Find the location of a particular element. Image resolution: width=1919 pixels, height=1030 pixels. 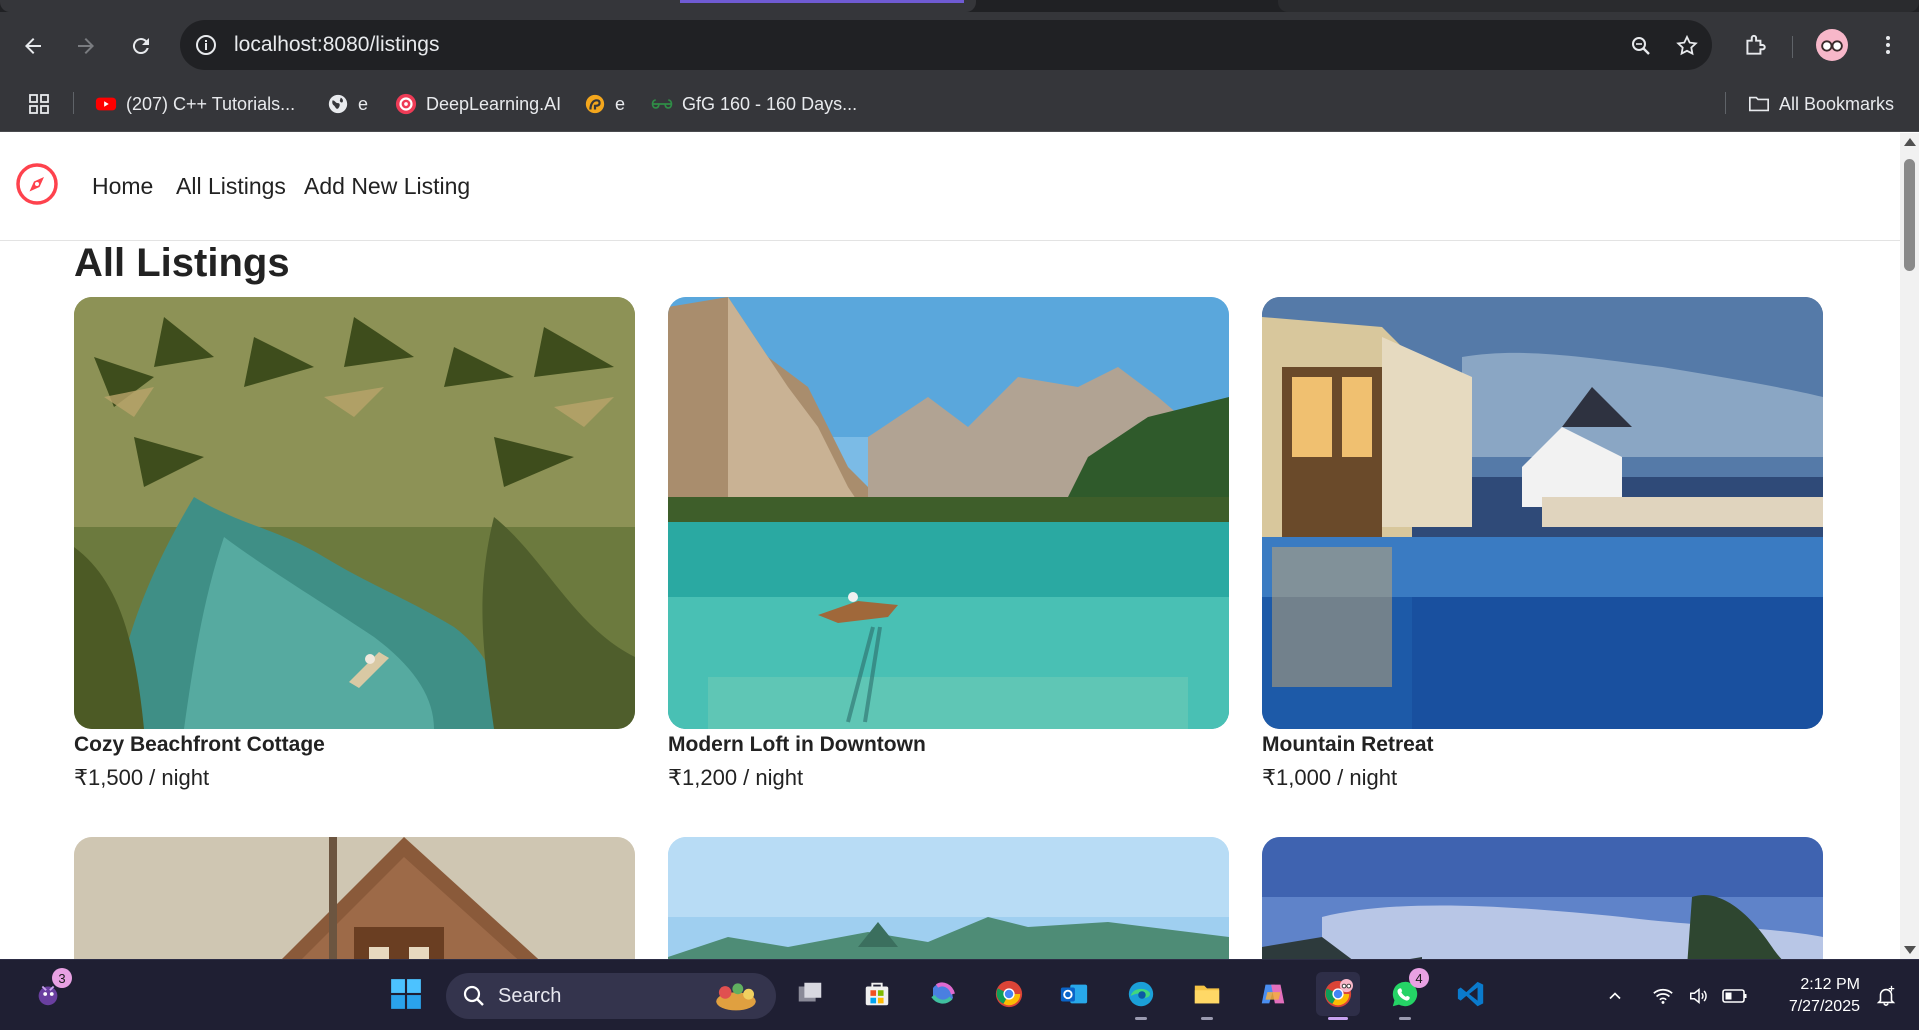

vscode-icon is located at coordinates (1470, 994).